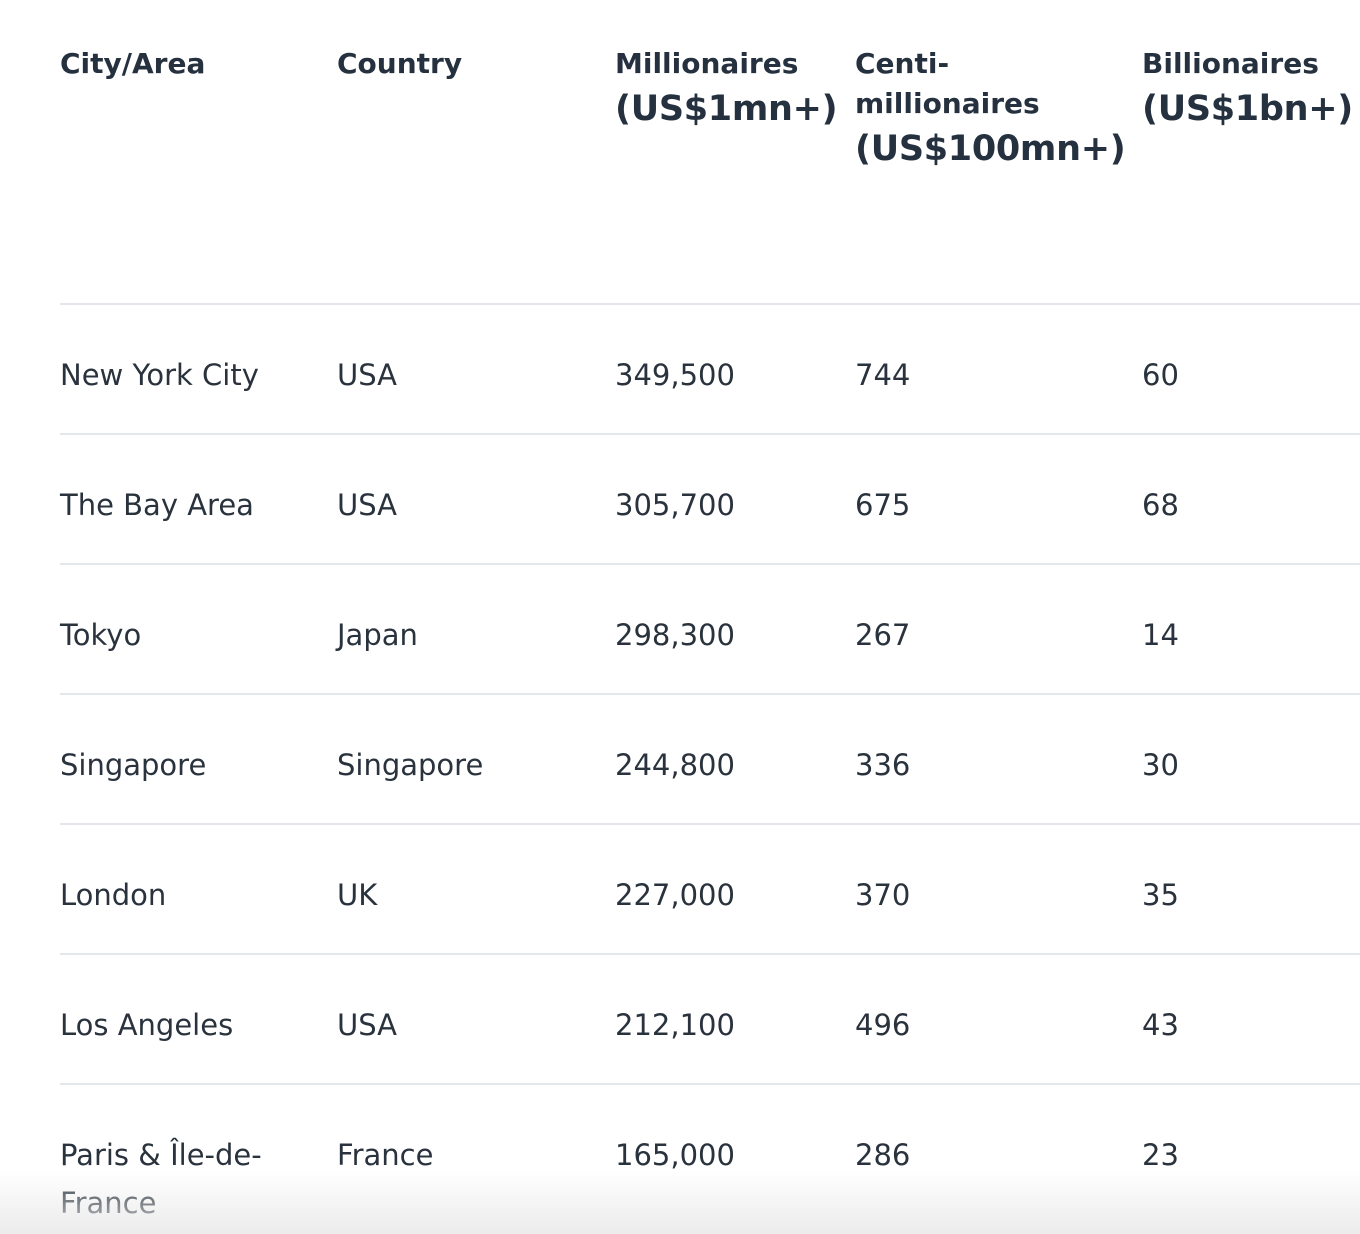 The width and height of the screenshot is (1360, 1234). What do you see at coordinates (1160, 1155) in the screenshot?
I see `cell-billionaires: 23` at bounding box center [1160, 1155].